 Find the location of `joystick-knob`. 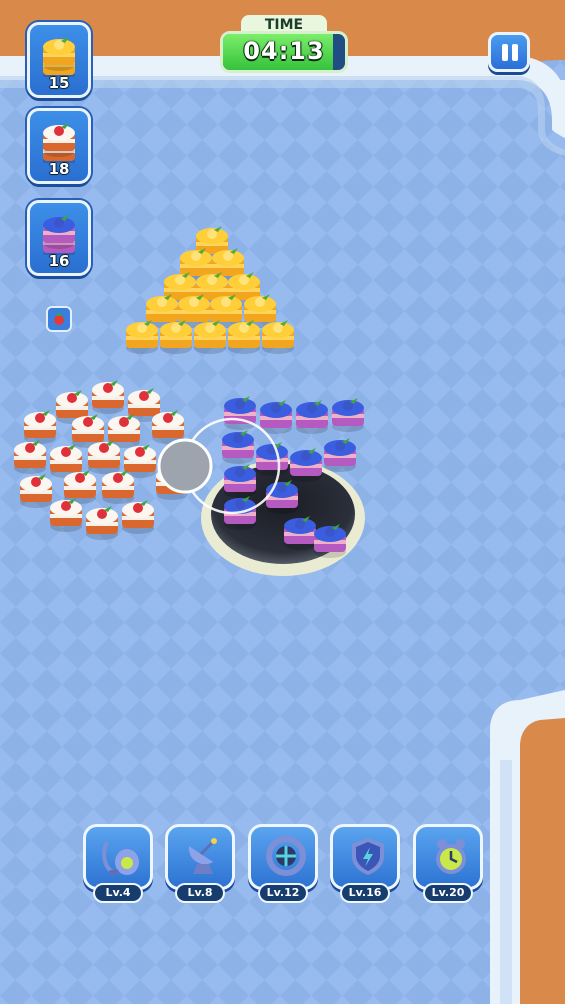

joystick-knob is located at coordinates (185, 466).